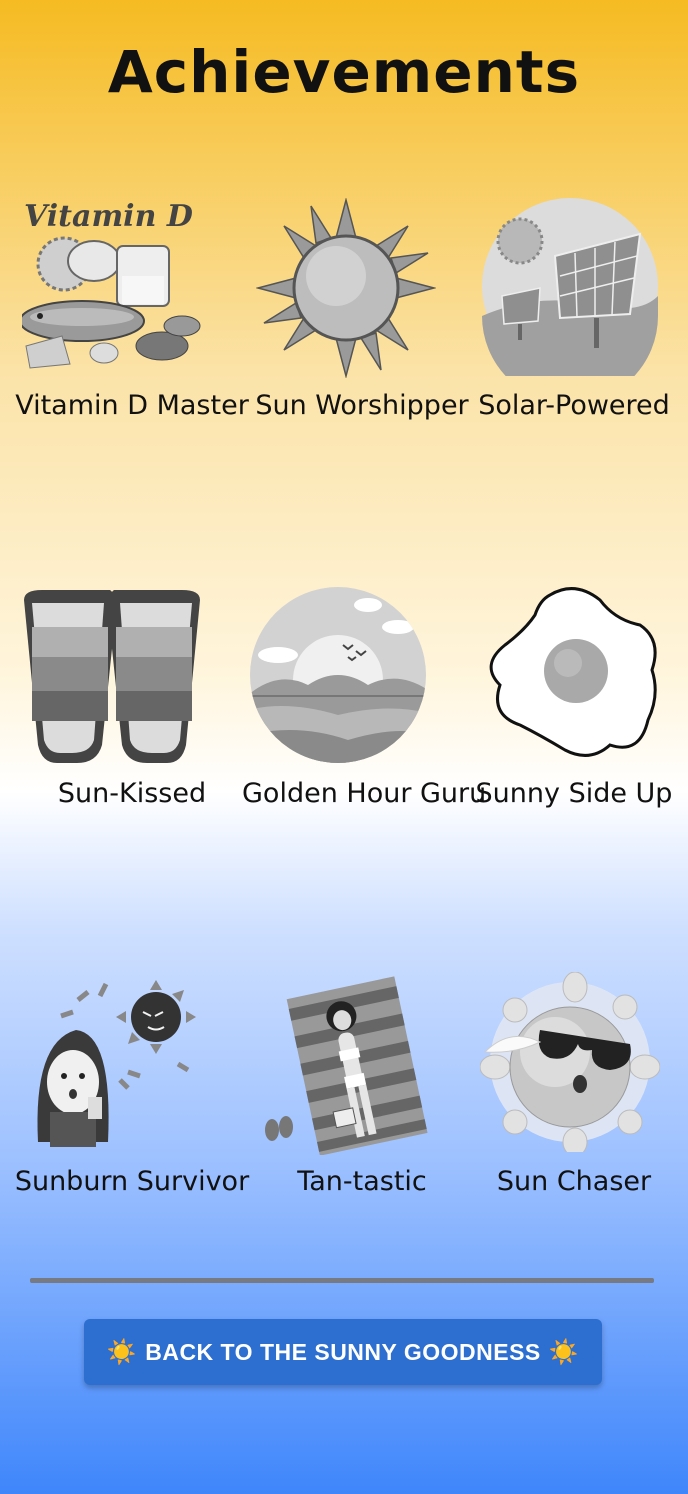  What do you see at coordinates (574, 405) in the screenshot?
I see `achievement-label-solar-powered: Solar-Powered` at bounding box center [574, 405].